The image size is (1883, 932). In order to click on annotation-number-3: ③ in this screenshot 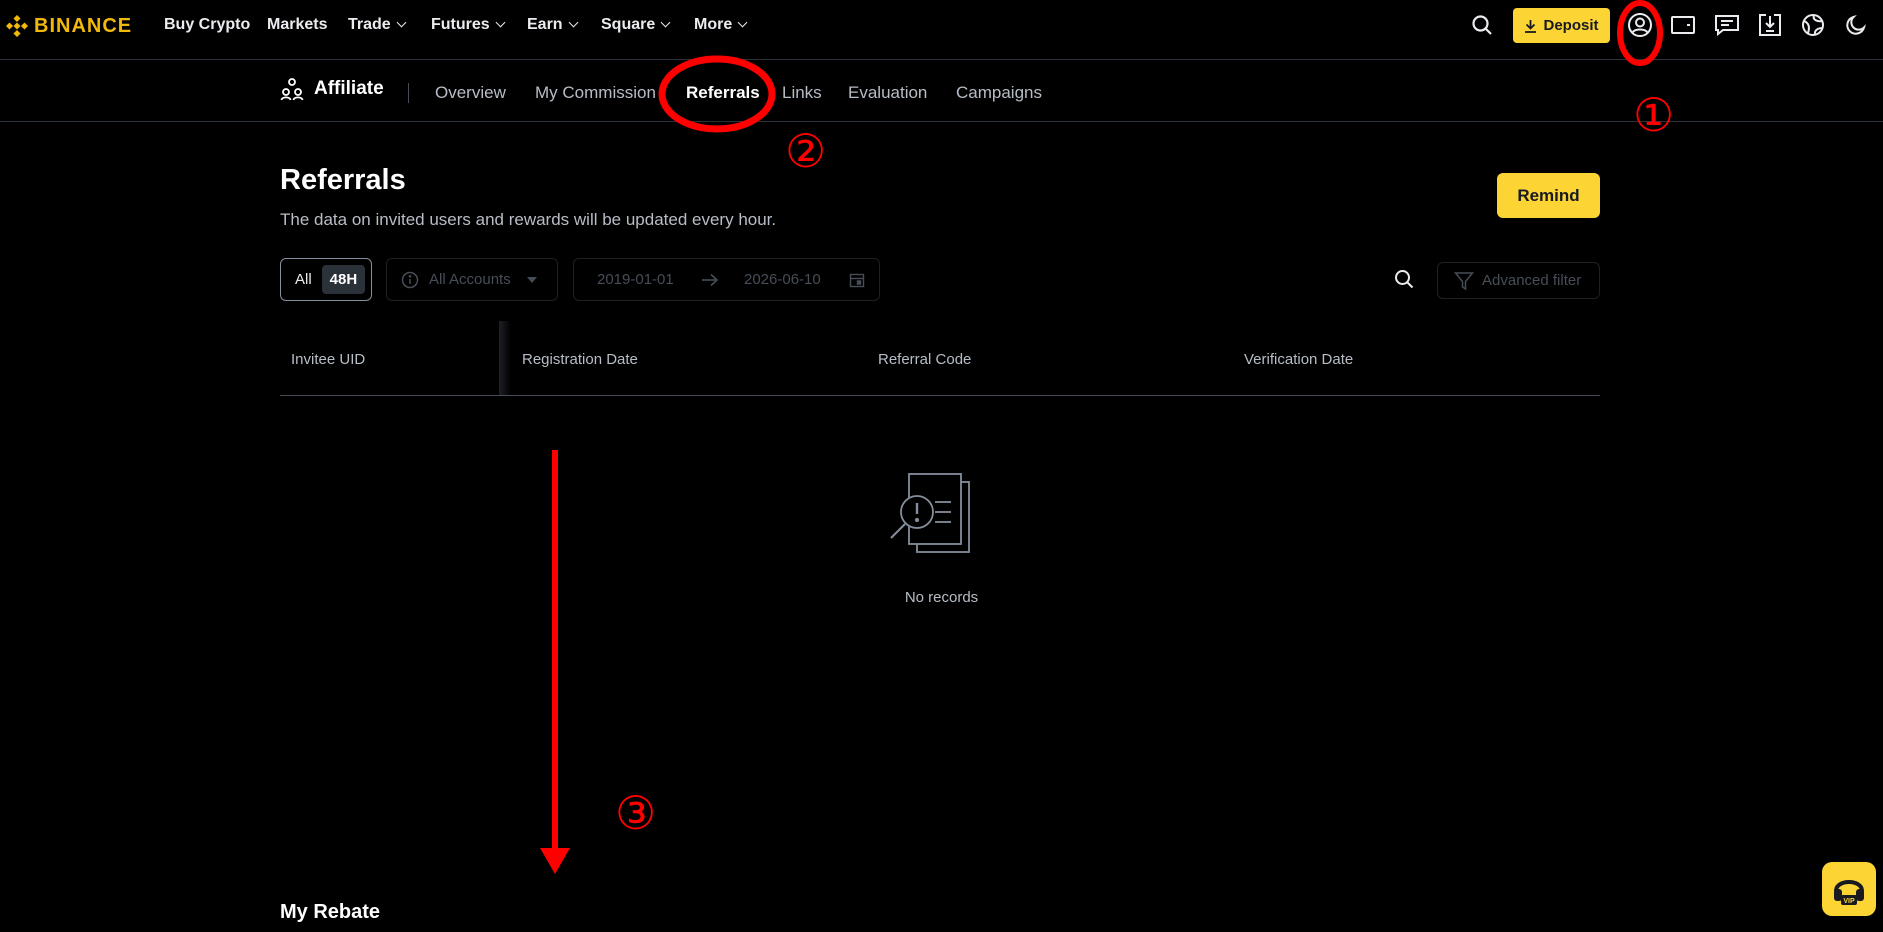, I will do `click(636, 813)`.